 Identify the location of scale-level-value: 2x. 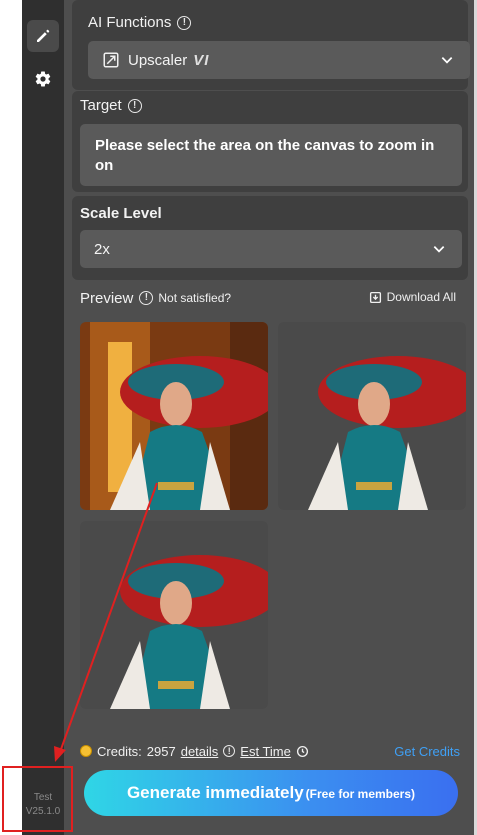
(102, 249).